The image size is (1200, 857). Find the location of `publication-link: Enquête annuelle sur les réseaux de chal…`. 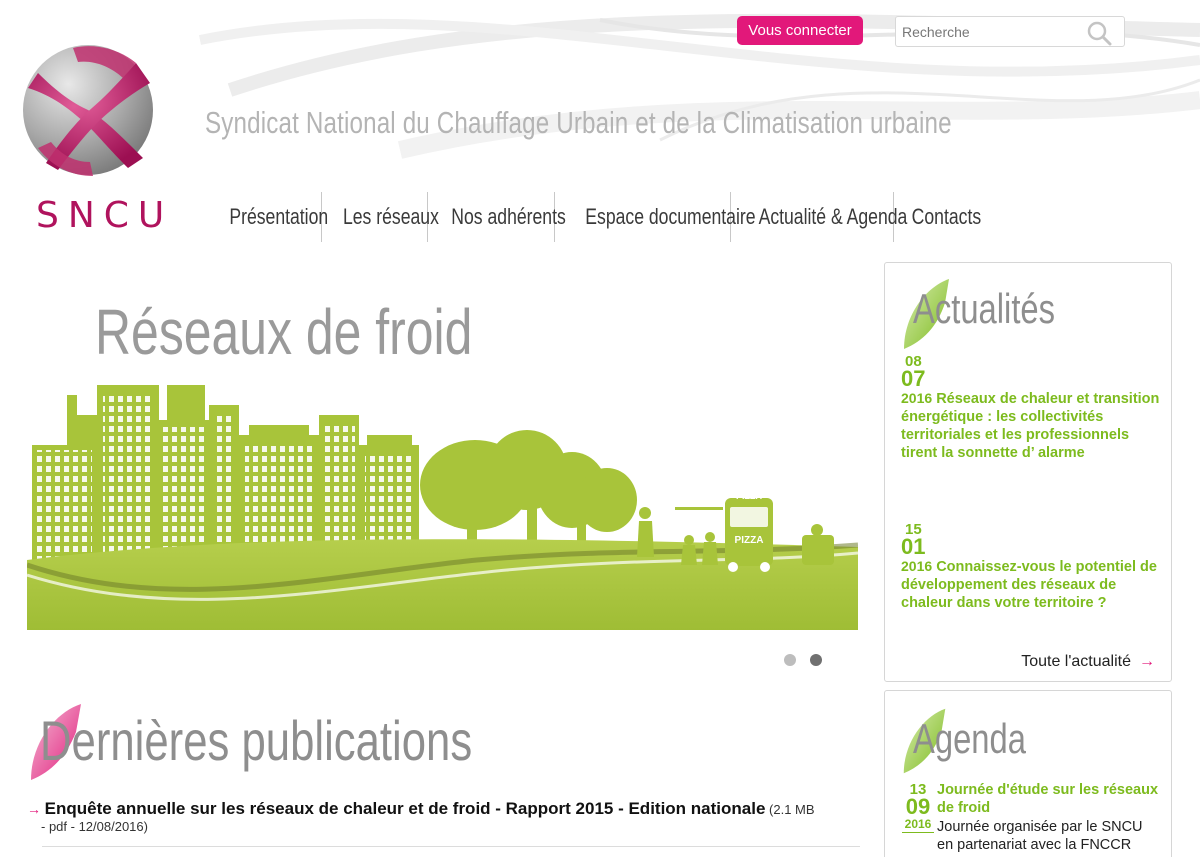

publication-link: Enquête annuelle sur les réseaux de chal… is located at coordinates (405, 808).